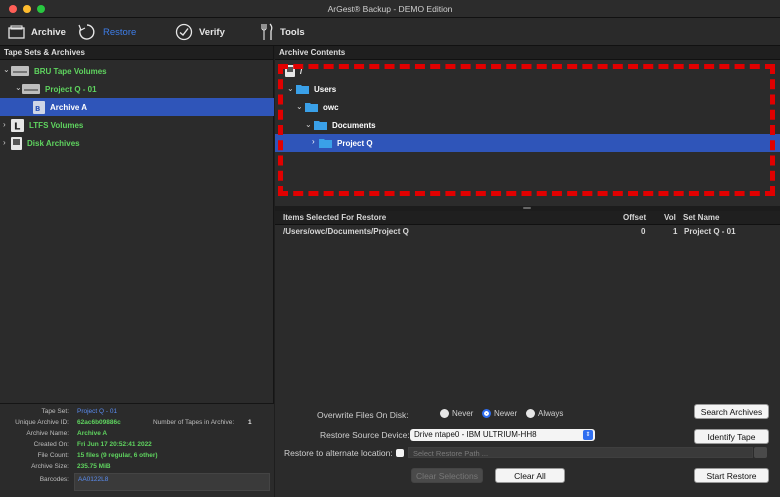 The height and width of the screenshot is (497, 780). What do you see at coordinates (530, 475) in the screenshot?
I see `clear-all-button: Clear All` at bounding box center [530, 475].